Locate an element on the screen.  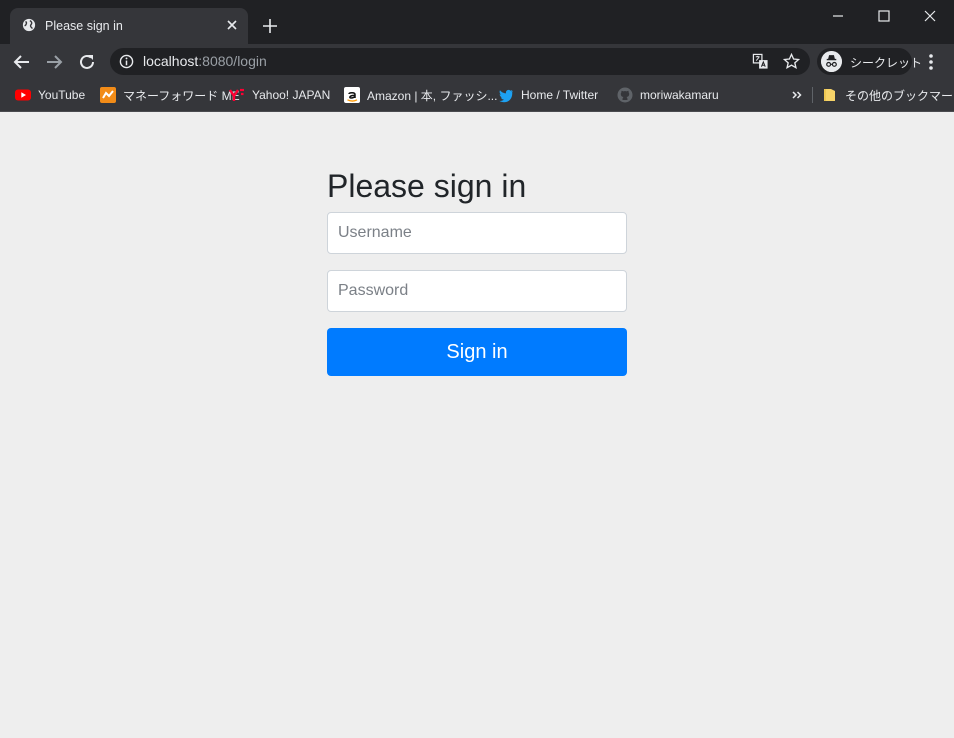
bookmark-label: Yahoo! JAPAN is located at coordinates (291, 95).